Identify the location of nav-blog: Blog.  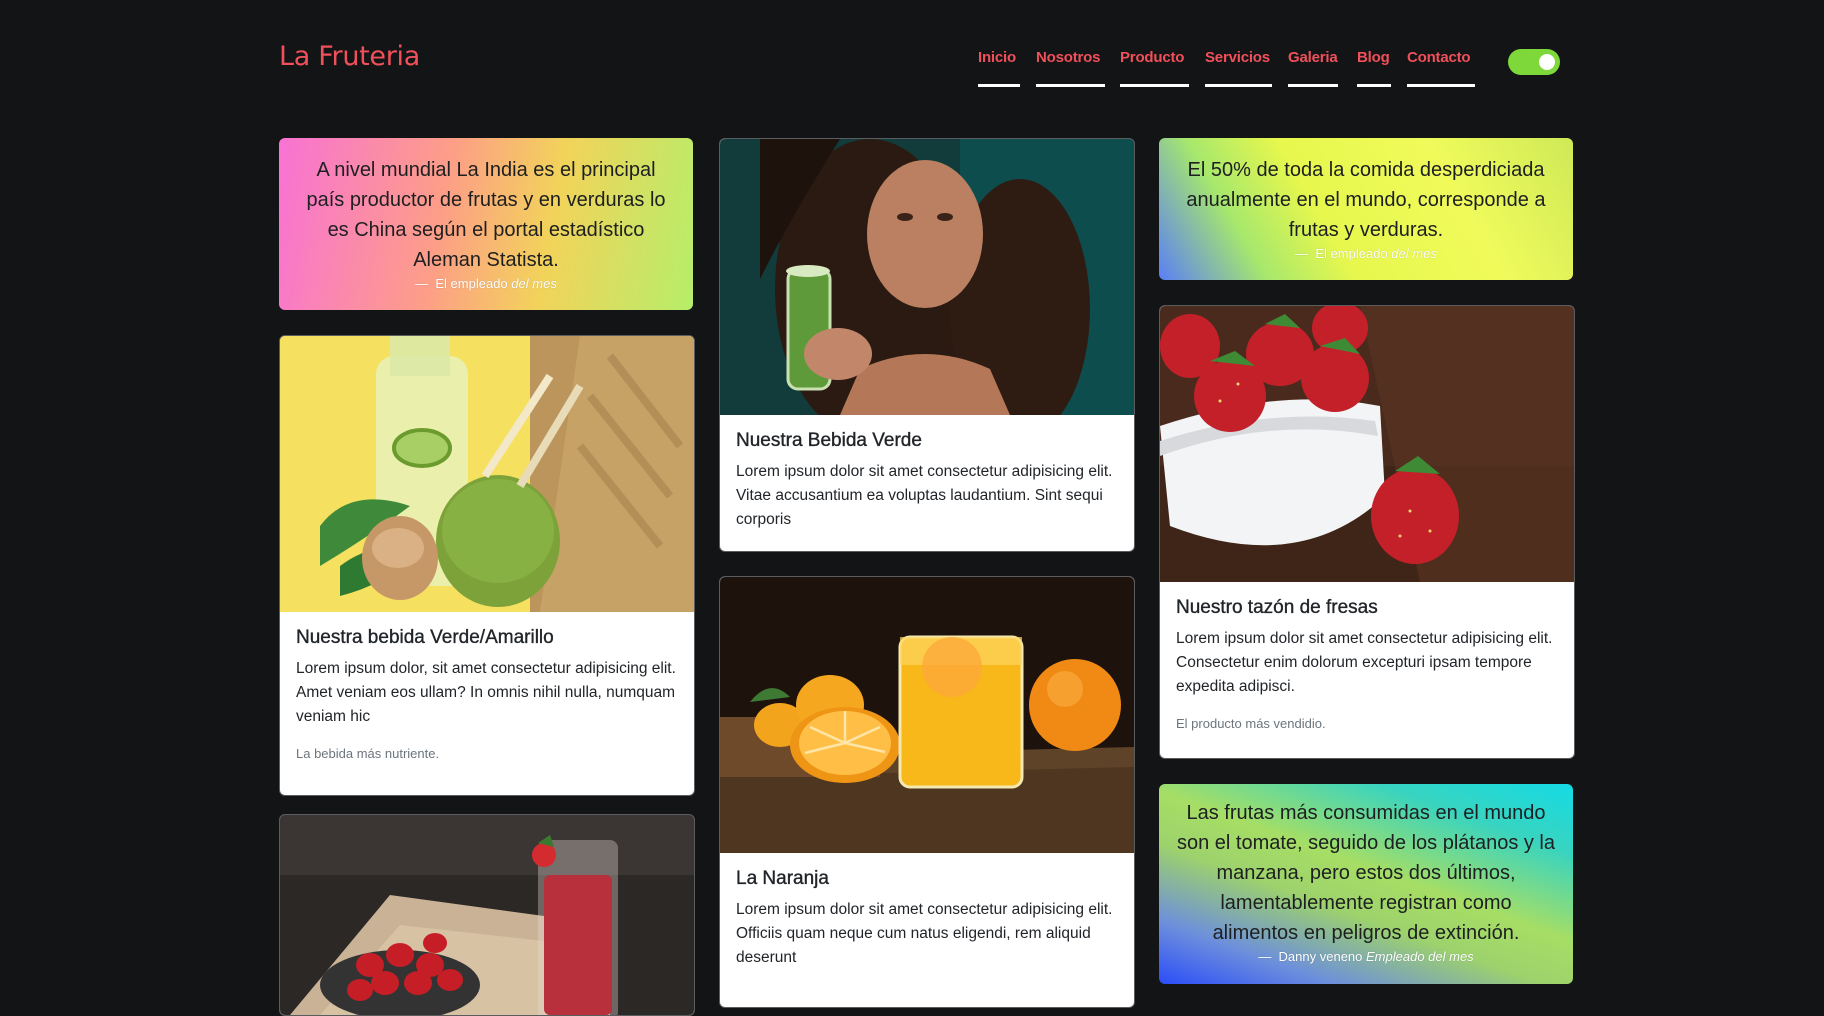
(1374, 68).